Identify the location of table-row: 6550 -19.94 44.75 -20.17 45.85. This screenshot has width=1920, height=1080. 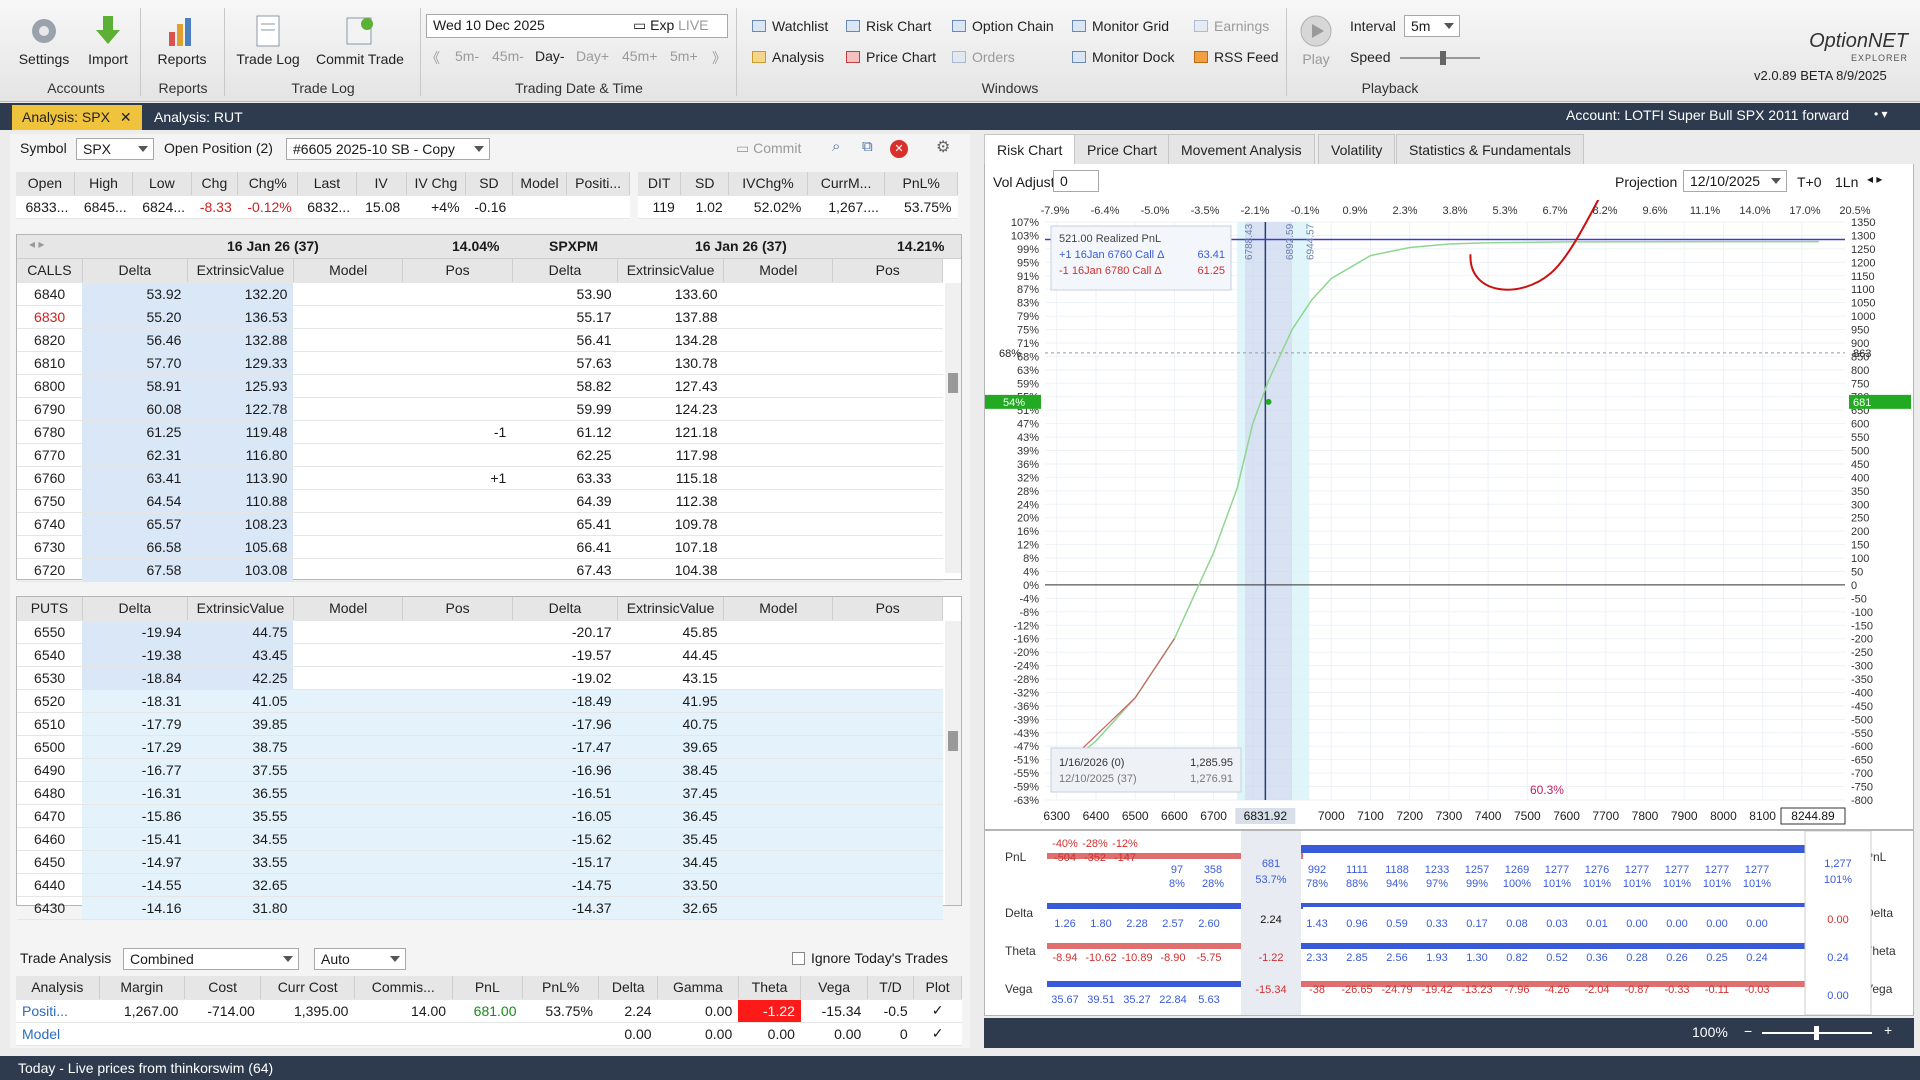
(480, 632).